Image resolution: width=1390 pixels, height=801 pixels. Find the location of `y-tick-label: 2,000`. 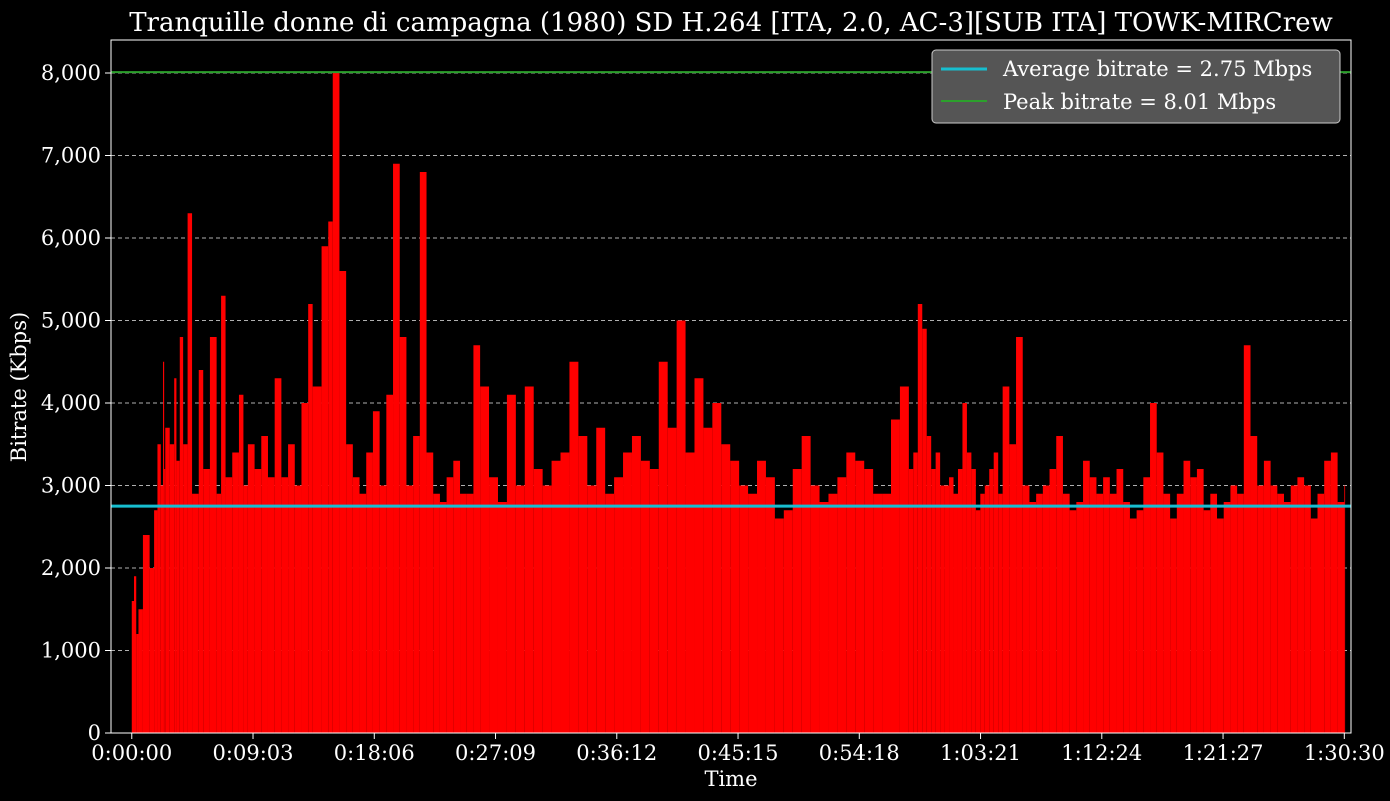

y-tick-label: 2,000 is located at coordinates (71, 568).